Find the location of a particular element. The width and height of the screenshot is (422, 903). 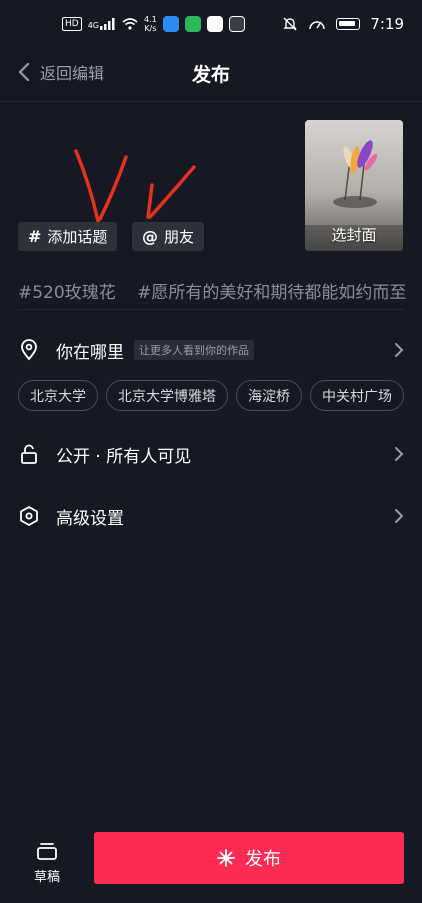

mute-icon is located at coordinates (290, 24).